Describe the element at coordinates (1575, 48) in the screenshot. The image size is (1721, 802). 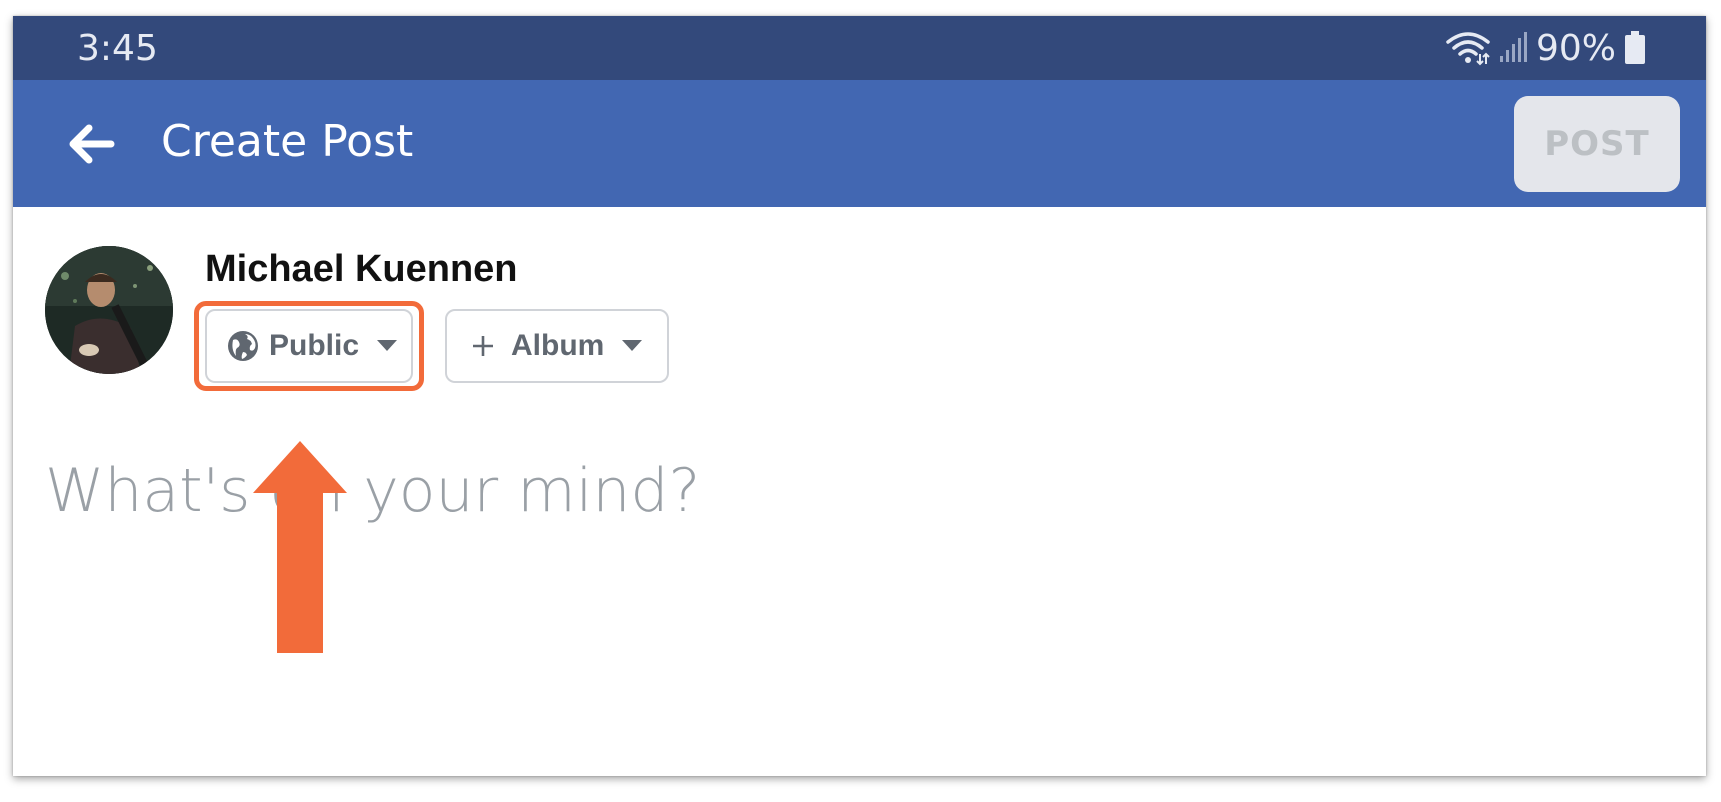
I see `battery-percentage: 90%` at that location.